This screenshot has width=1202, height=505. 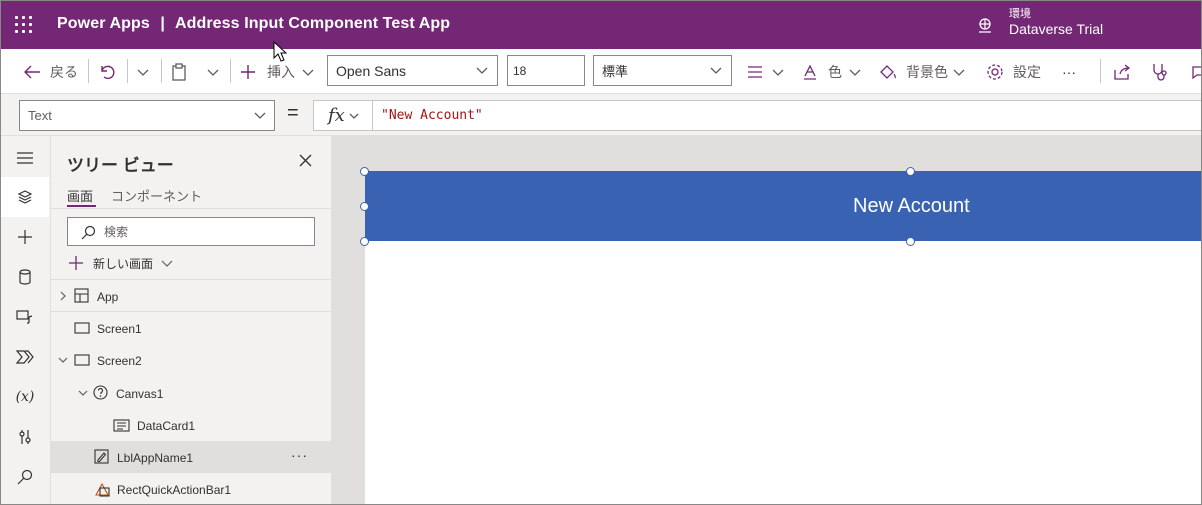 I want to click on fill-label: 背景色, so click(x=927, y=71).